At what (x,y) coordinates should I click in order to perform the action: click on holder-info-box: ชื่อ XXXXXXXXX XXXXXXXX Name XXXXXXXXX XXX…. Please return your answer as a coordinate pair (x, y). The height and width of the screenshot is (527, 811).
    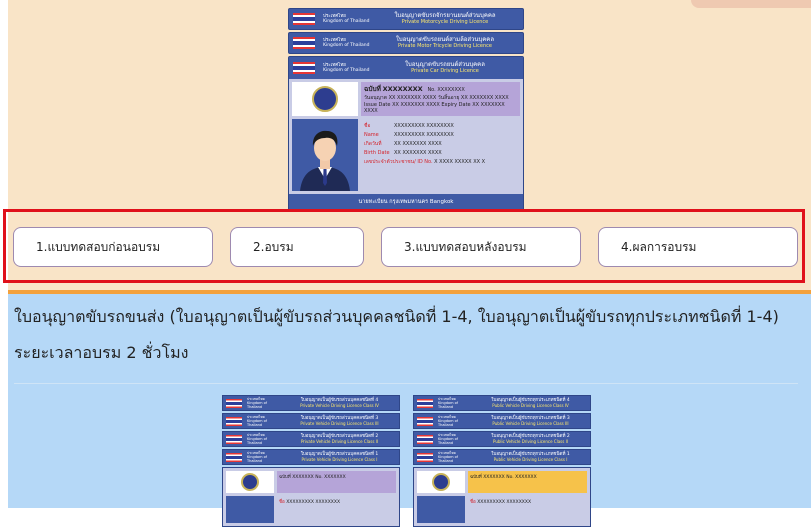
    Looking at the image, I should click on (440, 155).